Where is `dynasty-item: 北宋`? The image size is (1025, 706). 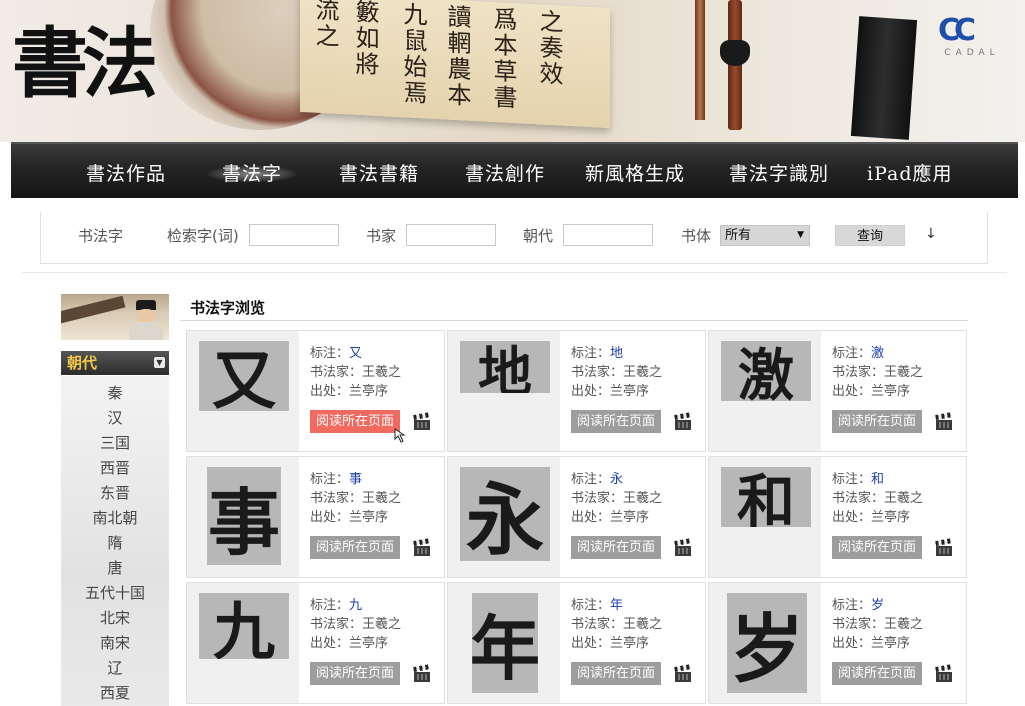 dynasty-item: 北宋 is located at coordinates (115, 618).